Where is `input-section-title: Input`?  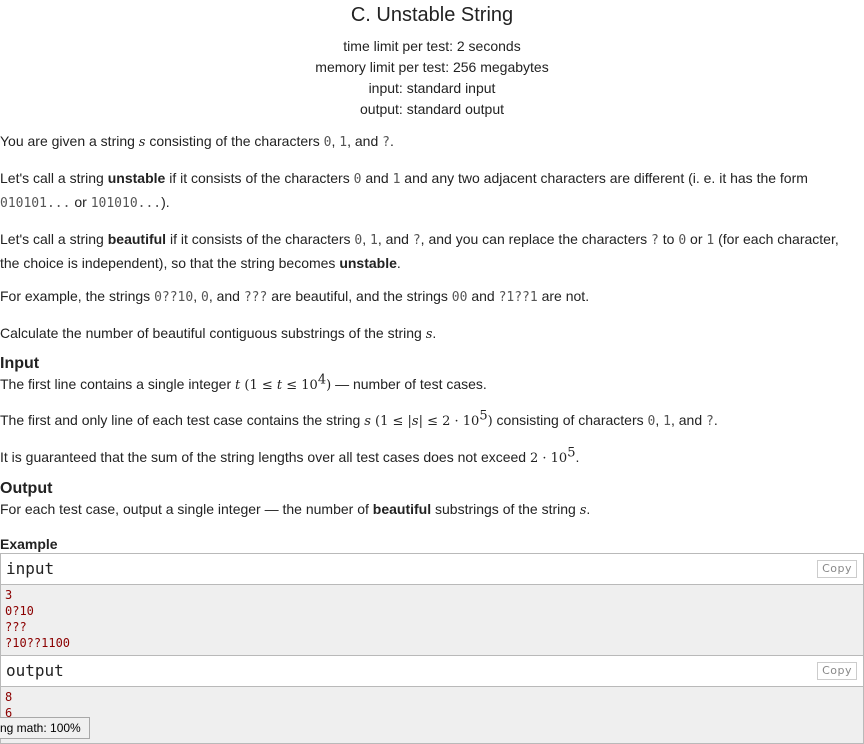 input-section-title: Input is located at coordinates (20, 363).